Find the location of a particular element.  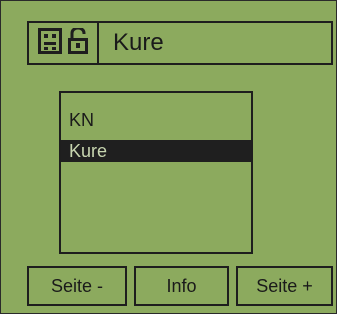

device-icon is located at coordinates (50, 43).